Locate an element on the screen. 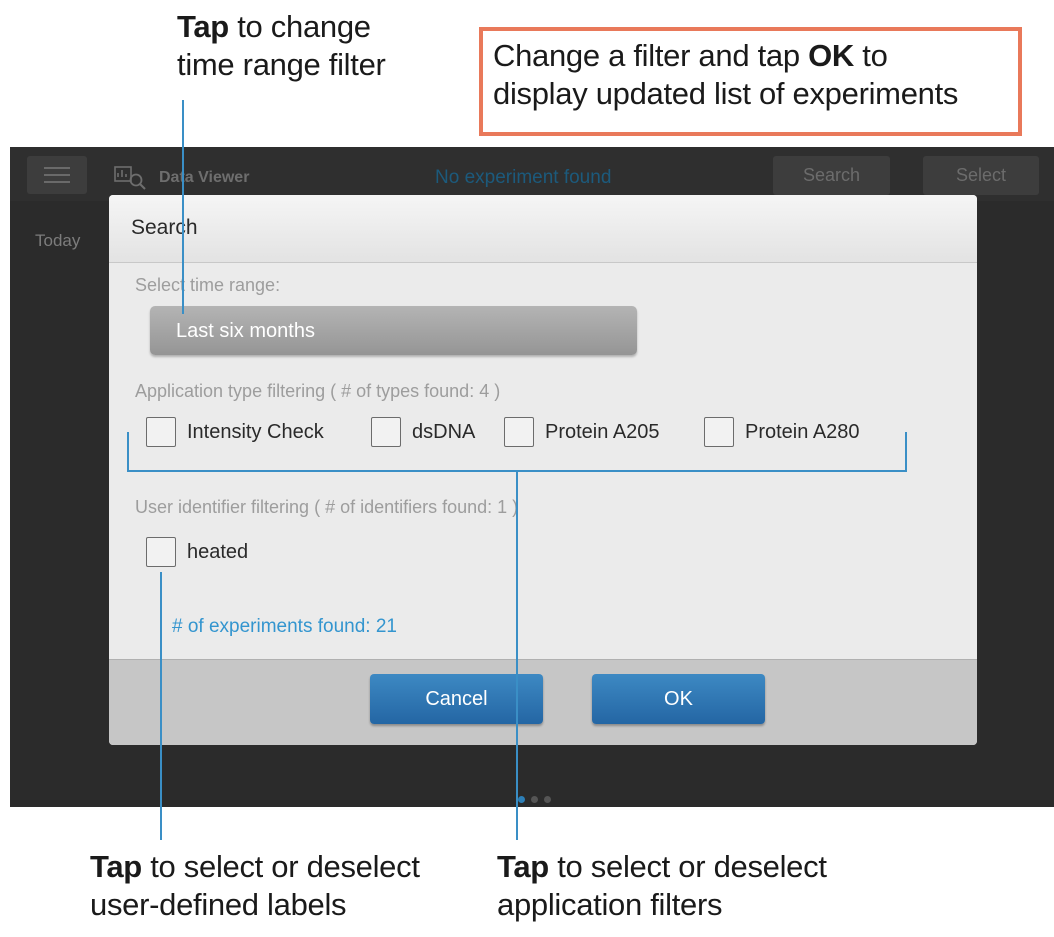  dialog-footer: Cancel OK is located at coordinates (543, 702).